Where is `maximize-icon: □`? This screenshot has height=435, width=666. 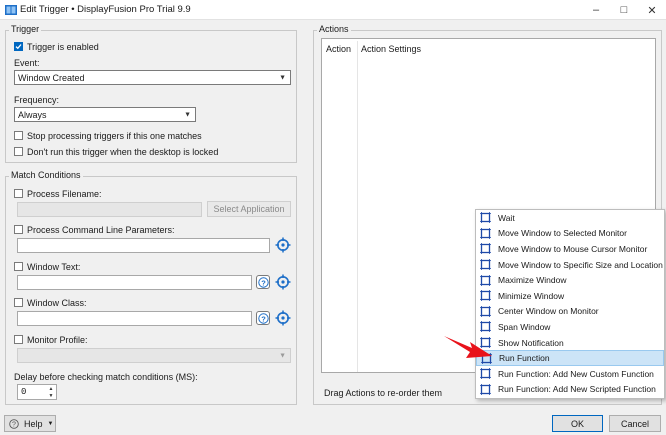 maximize-icon: □ is located at coordinates (624, 10).